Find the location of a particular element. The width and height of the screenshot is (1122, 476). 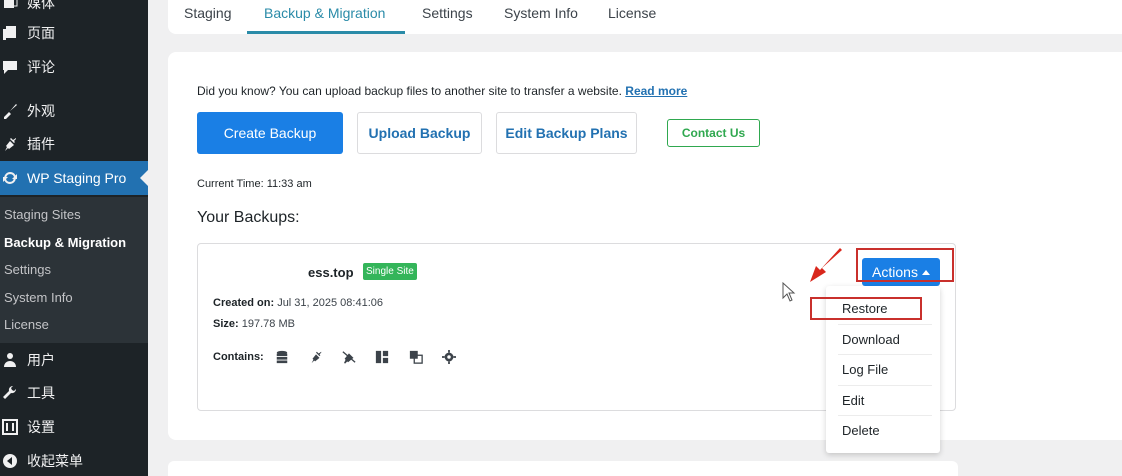

annotation-highlight-actions is located at coordinates (905, 265).